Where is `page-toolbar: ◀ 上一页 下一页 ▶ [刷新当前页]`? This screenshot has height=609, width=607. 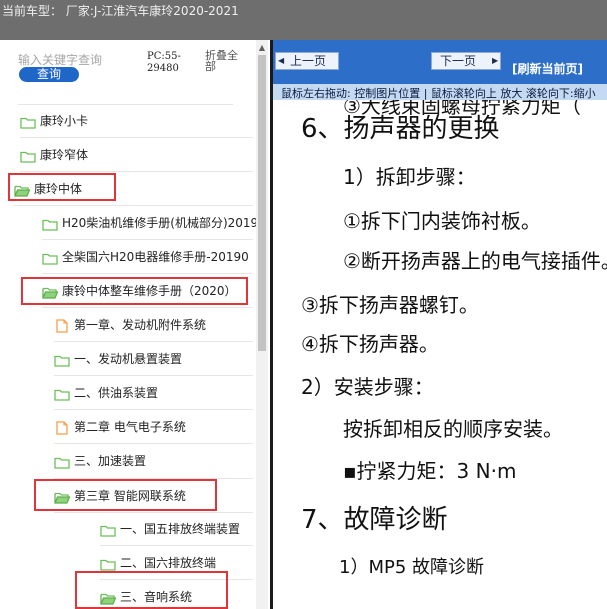
page-toolbar: ◀ 上一页 下一页 ▶ [刷新当前页] is located at coordinates (440, 62).